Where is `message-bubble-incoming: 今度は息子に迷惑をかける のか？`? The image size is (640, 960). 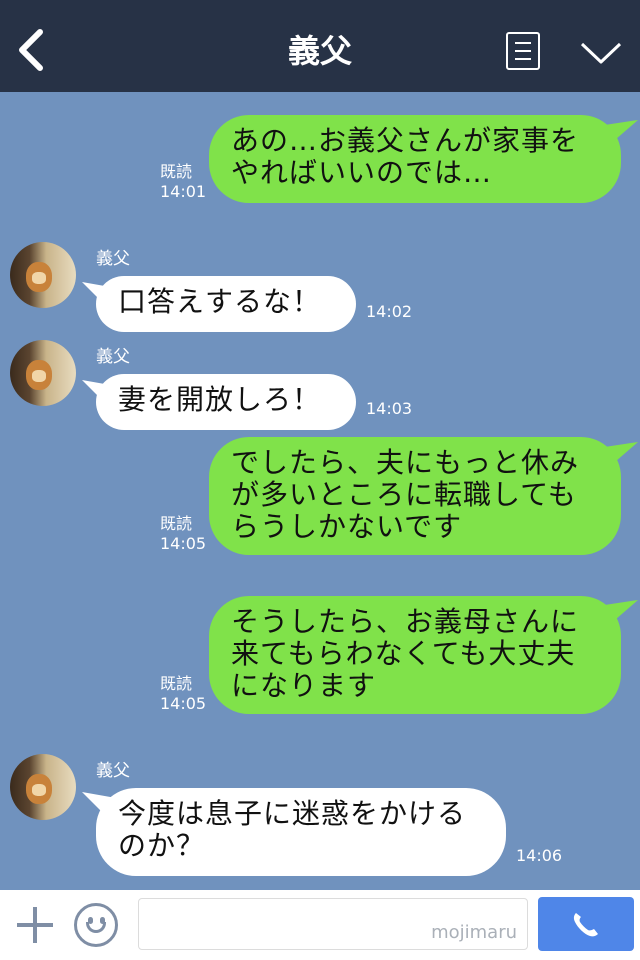 message-bubble-incoming: 今度は息子に迷惑をかける のか？ is located at coordinates (301, 832).